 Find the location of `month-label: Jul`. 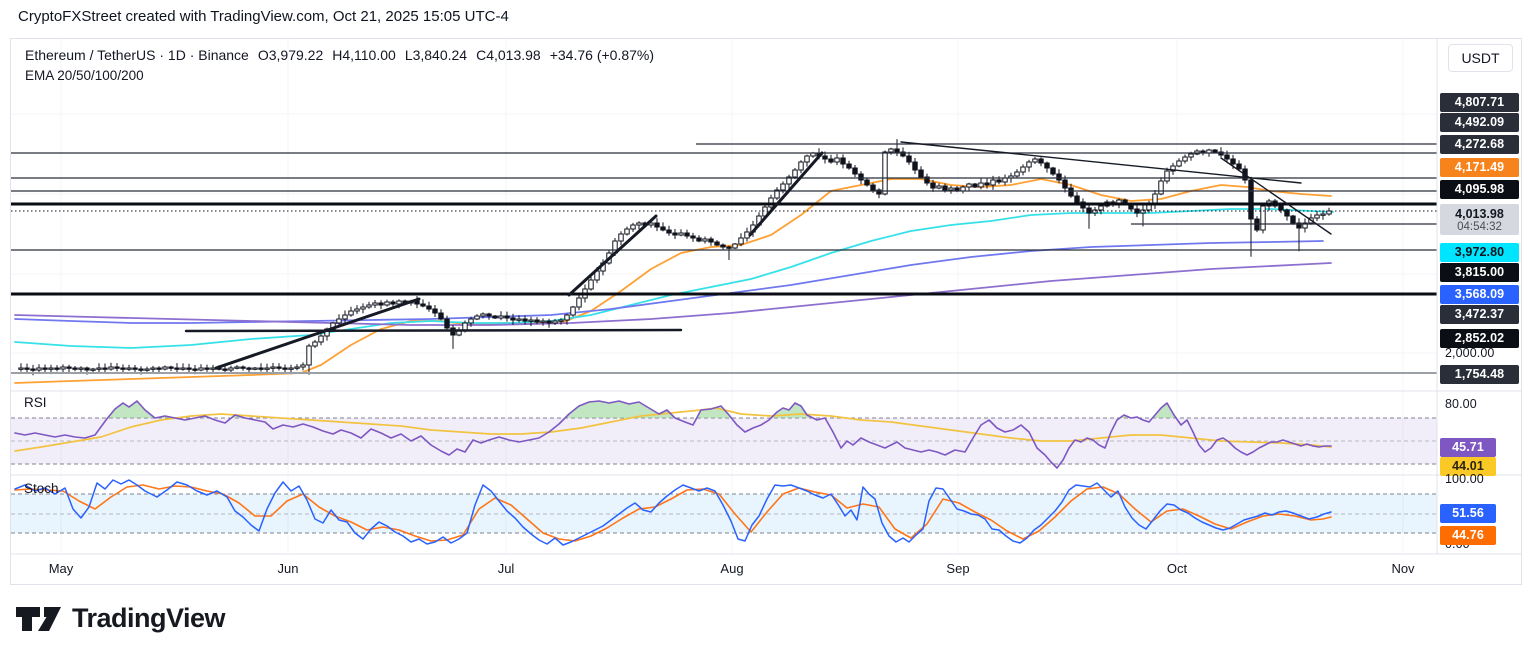

month-label: Jul is located at coordinates (506, 568).